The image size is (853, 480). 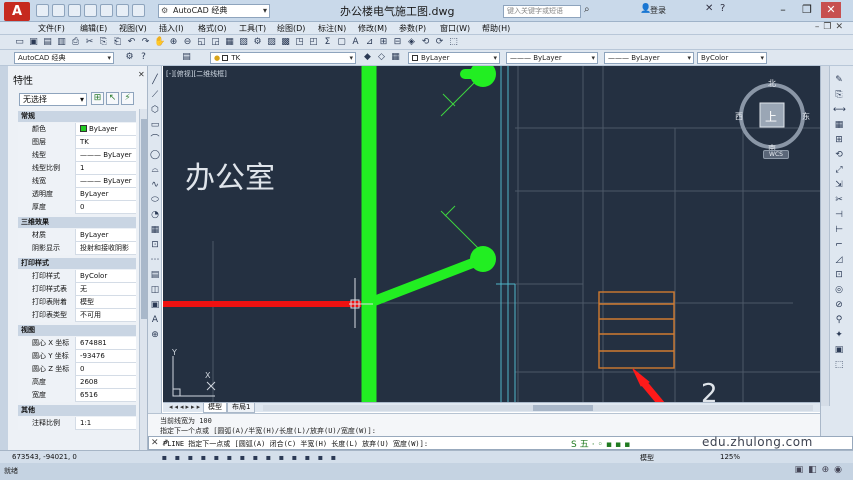 What do you see at coordinates (658, 10) in the screenshot?
I see `login-link: 登录` at bounding box center [658, 10].